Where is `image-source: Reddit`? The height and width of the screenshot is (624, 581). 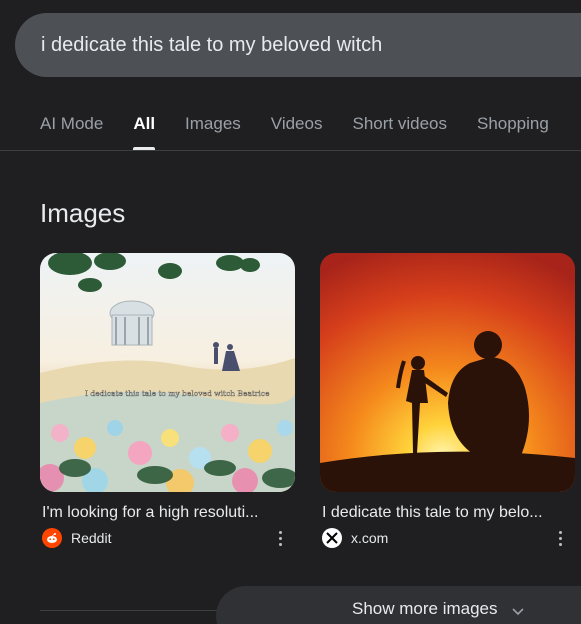 image-source: Reddit is located at coordinates (168, 538).